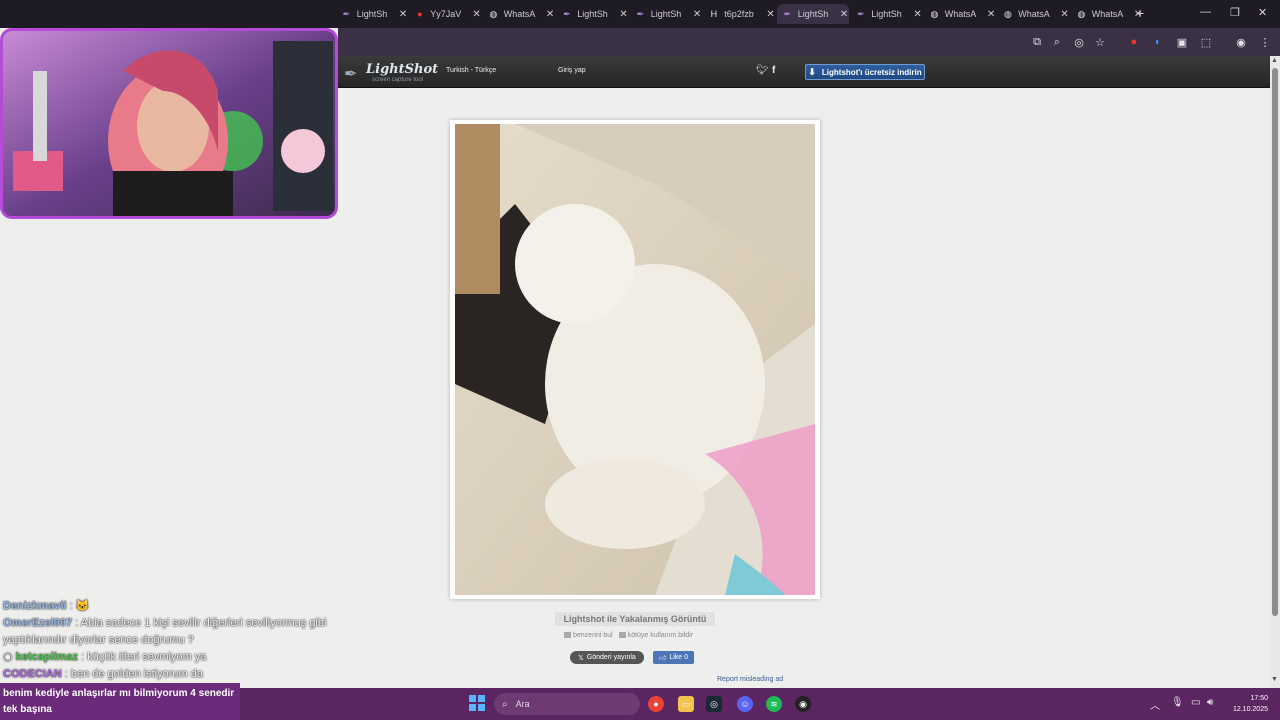 This screenshot has height=720, width=1280. I want to click on lightshot-logo: ✒ LightShot screen capture tool, so click(391, 73).